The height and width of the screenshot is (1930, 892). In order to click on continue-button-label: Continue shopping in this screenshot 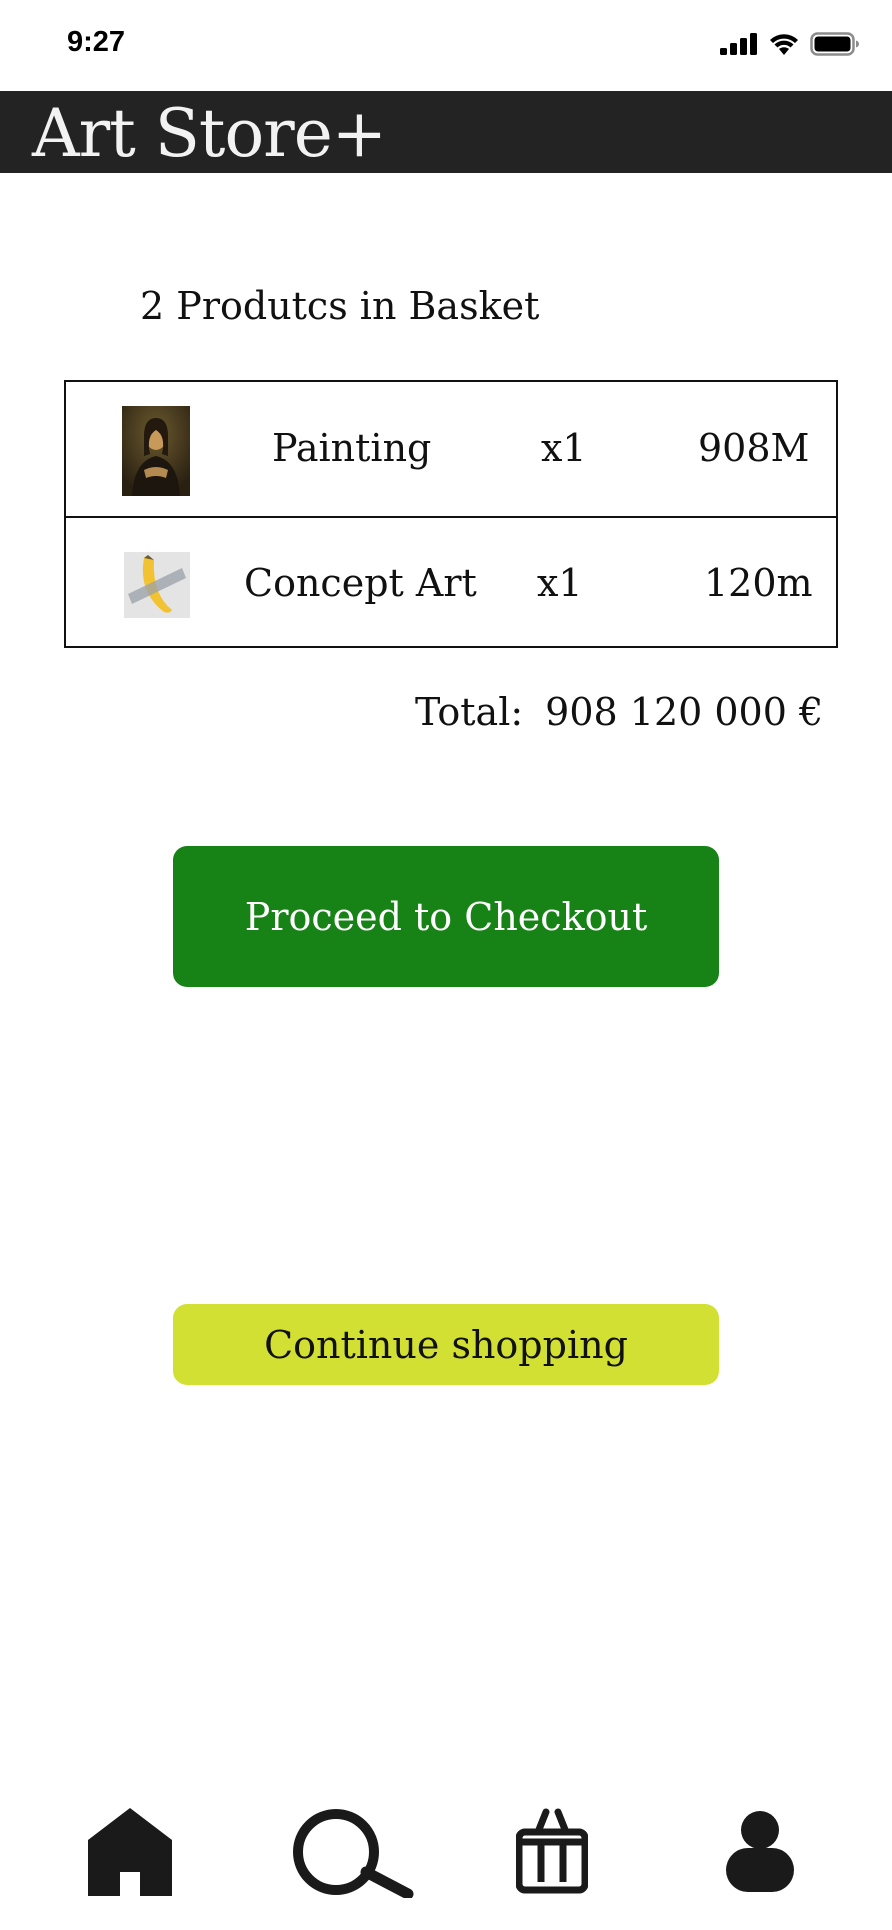, I will do `click(446, 1344)`.